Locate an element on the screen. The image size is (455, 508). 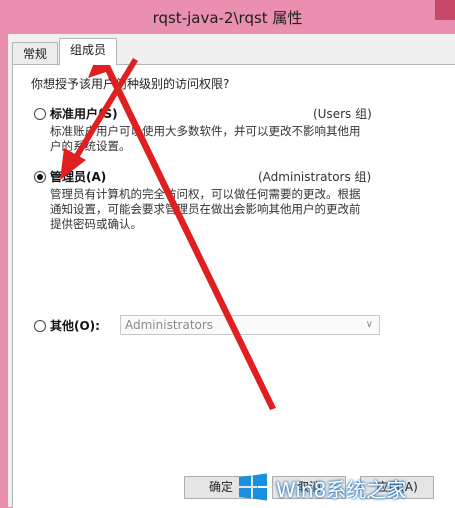
standard-user-group: (Users 组) is located at coordinates (342, 114).